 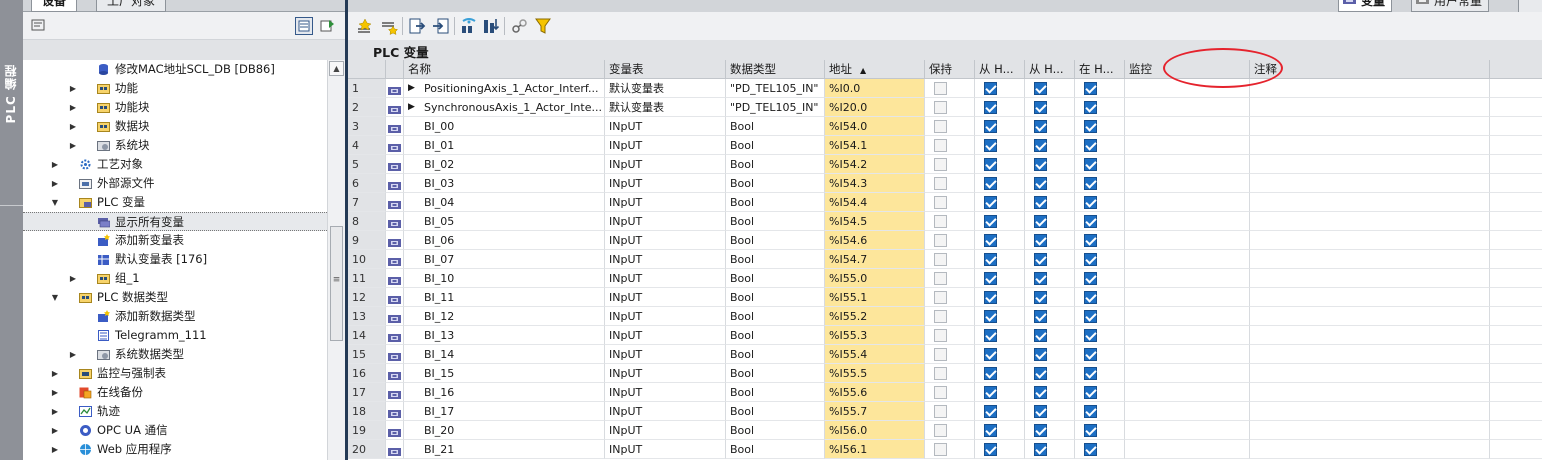 What do you see at coordinates (367, 145) in the screenshot?
I see `row-number: 4` at bounding box center [367, 145].